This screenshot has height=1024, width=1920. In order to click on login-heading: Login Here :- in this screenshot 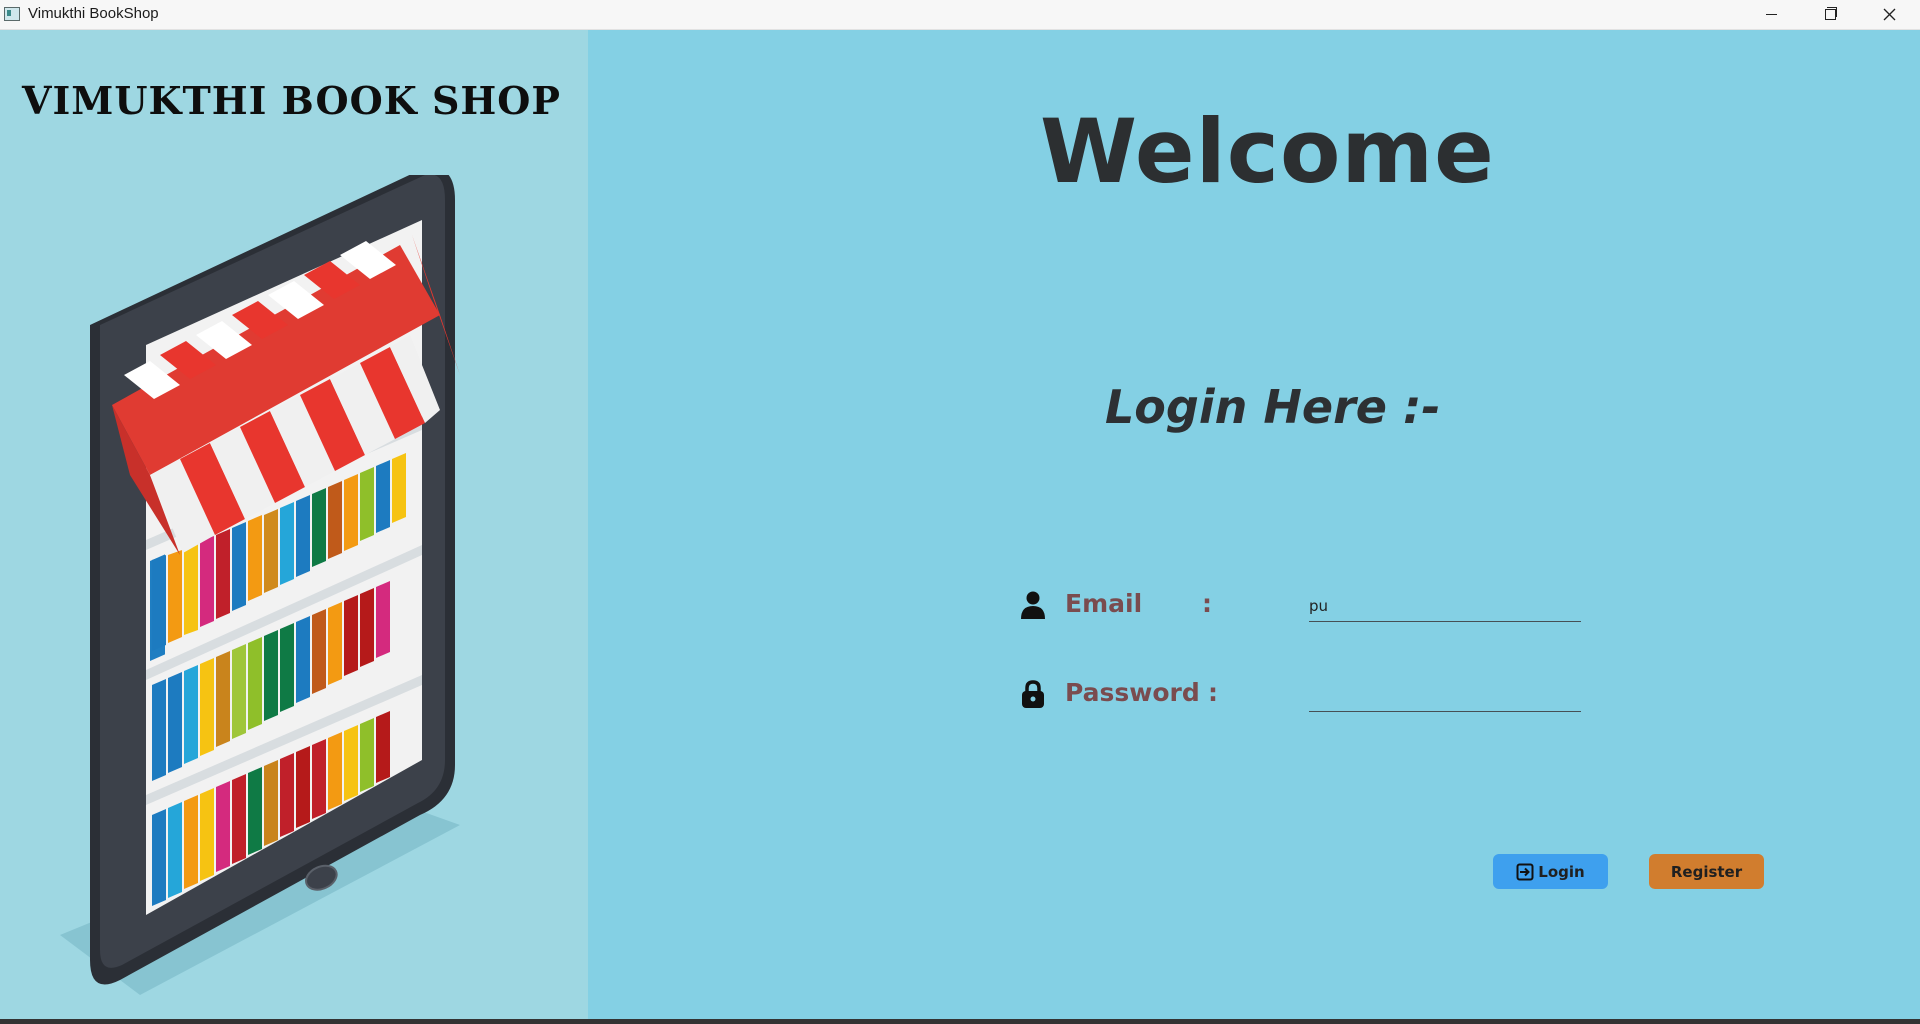, I will do `click(1273, 407)`.